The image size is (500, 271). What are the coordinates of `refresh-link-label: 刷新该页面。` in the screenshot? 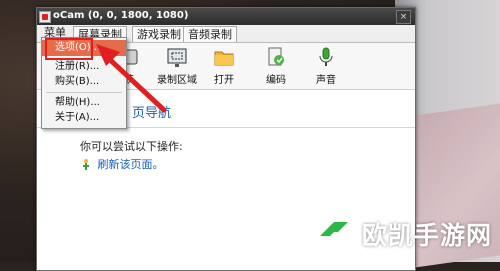 It's located at (130, 164).